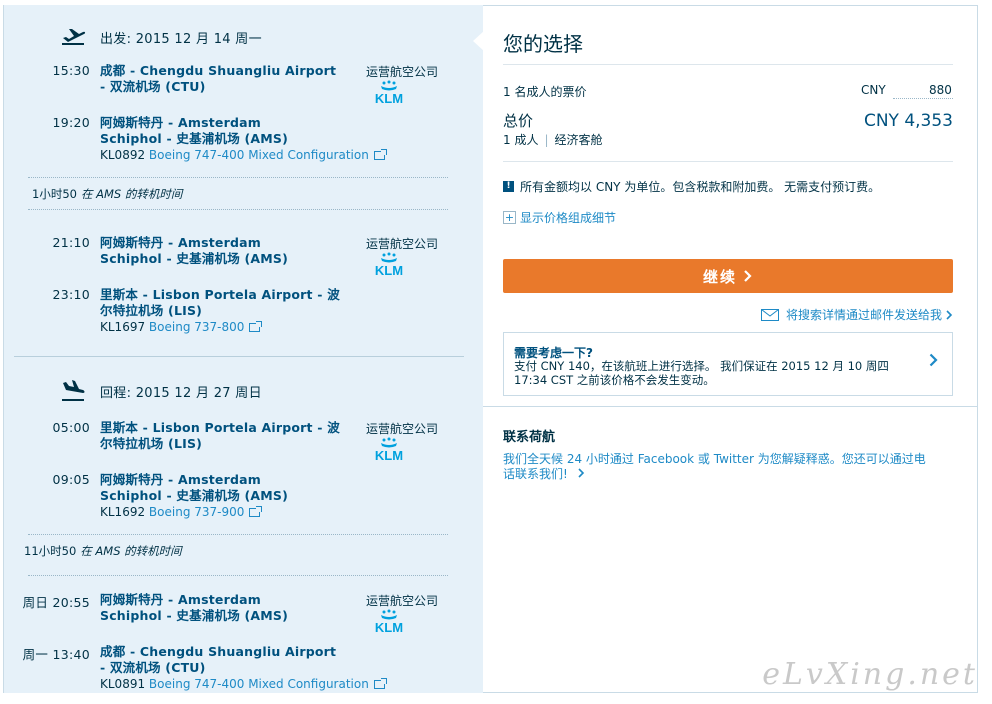  Describe the element at coordinates (940, 90) in the screenshot. I see `per-adult-amount: 880` at that location.